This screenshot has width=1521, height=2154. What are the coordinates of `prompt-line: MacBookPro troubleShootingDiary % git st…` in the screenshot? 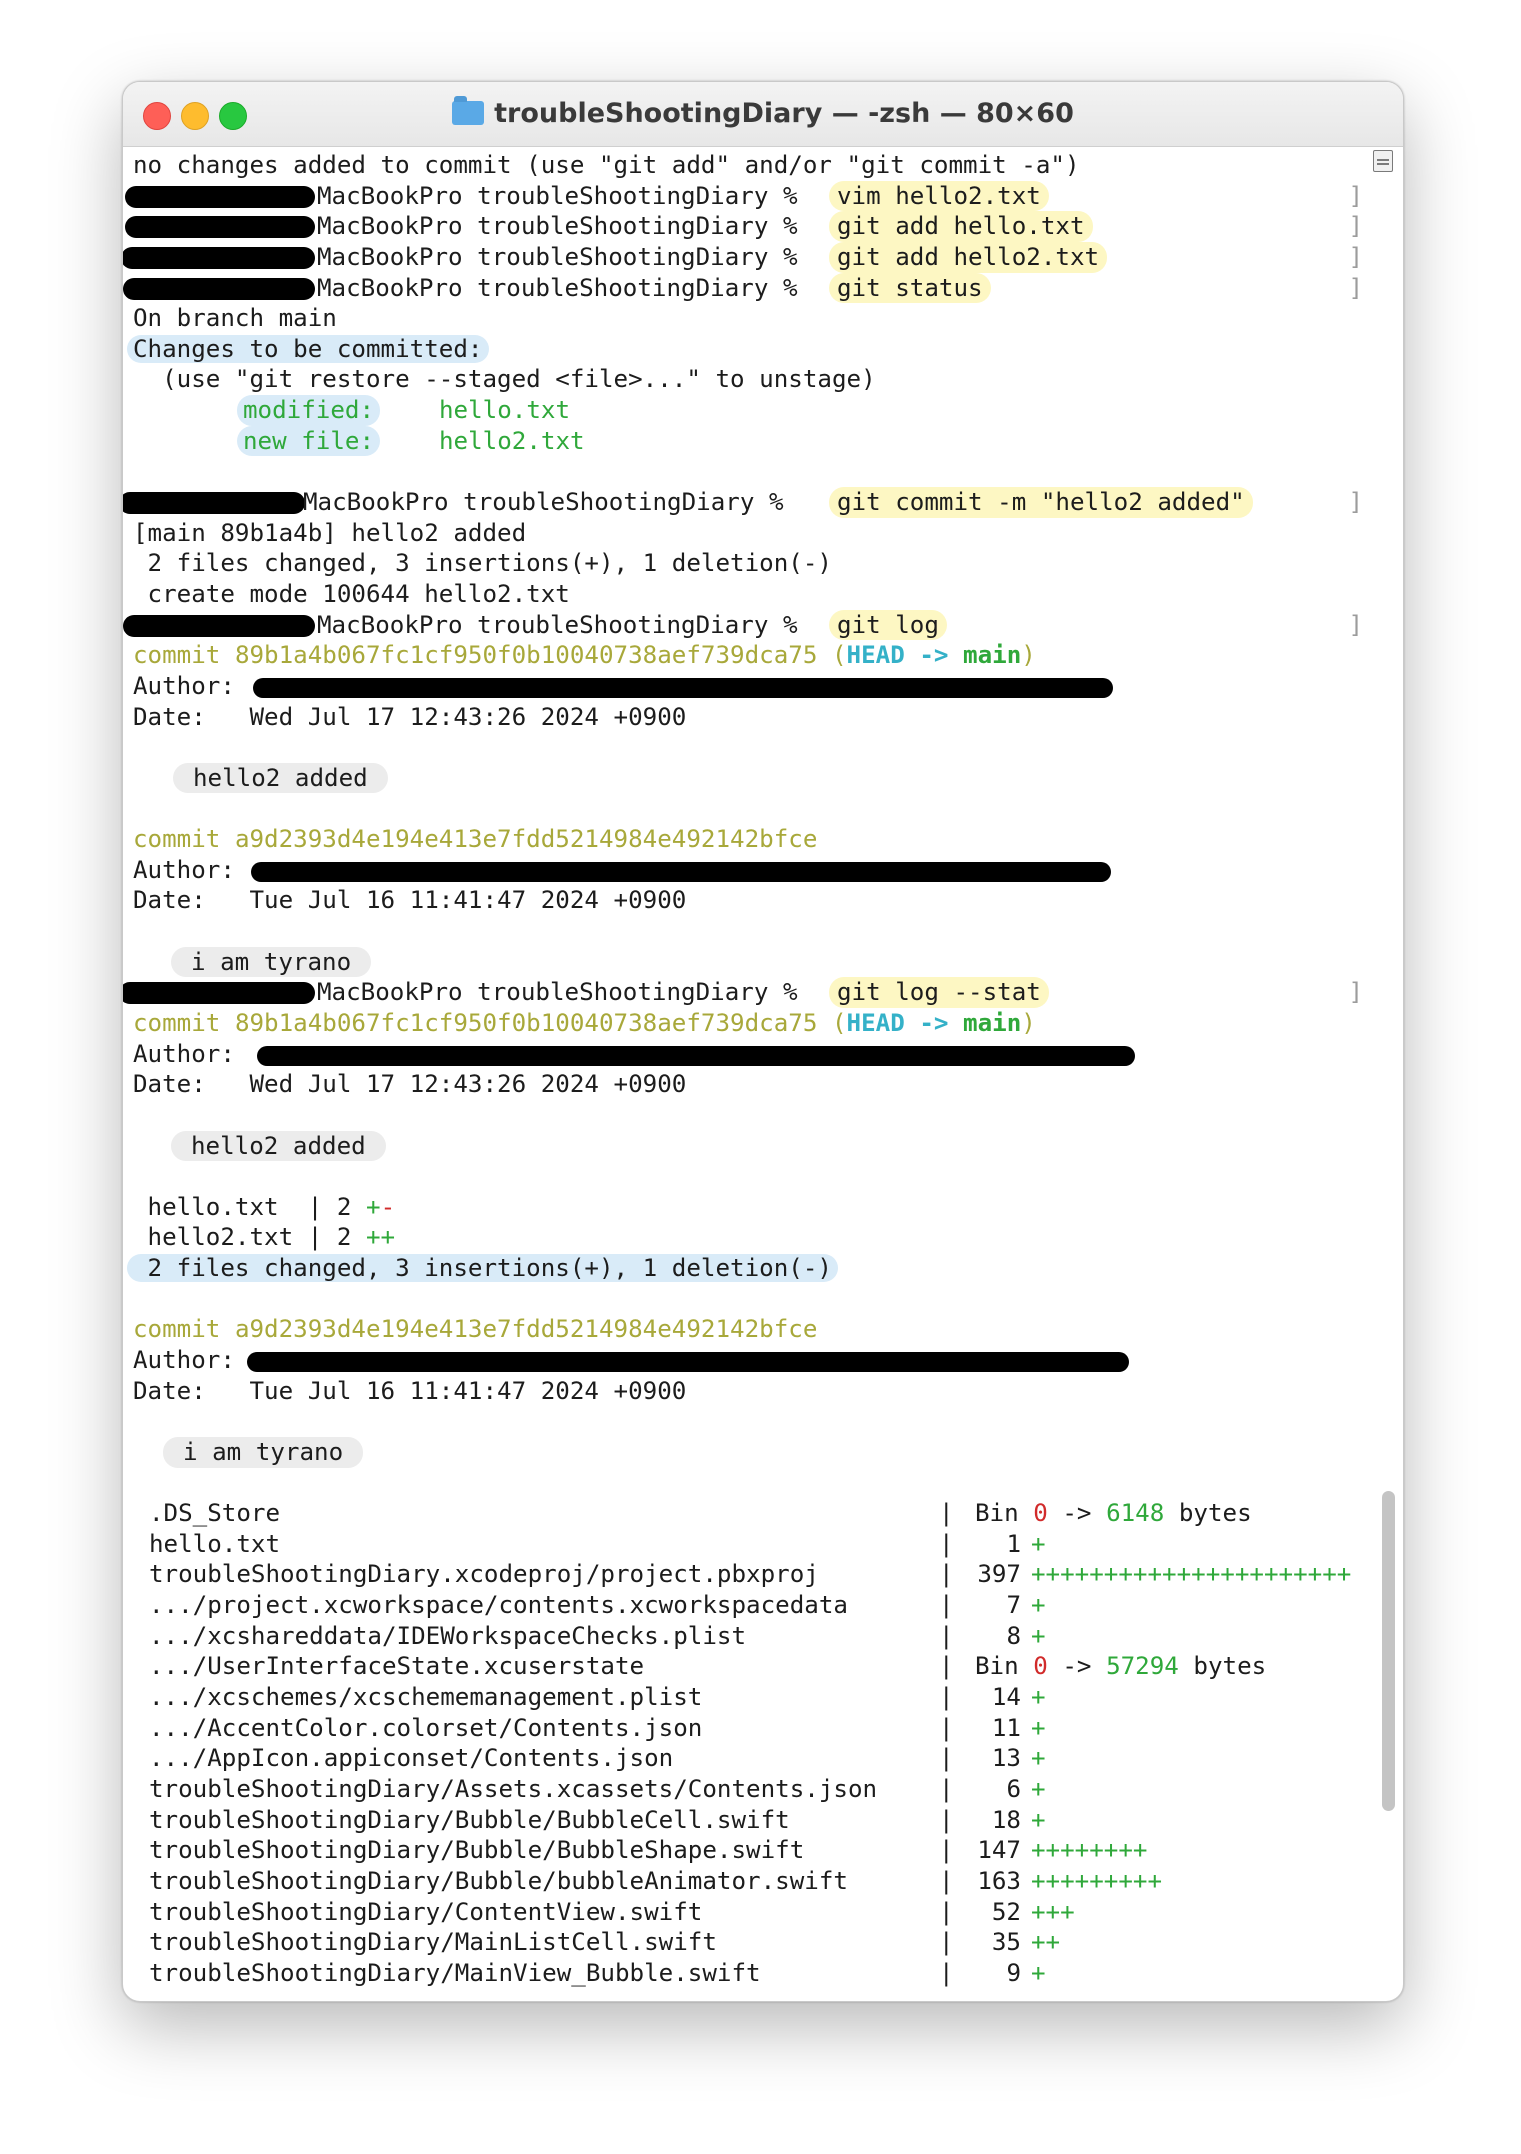 It's located at (743, 288).